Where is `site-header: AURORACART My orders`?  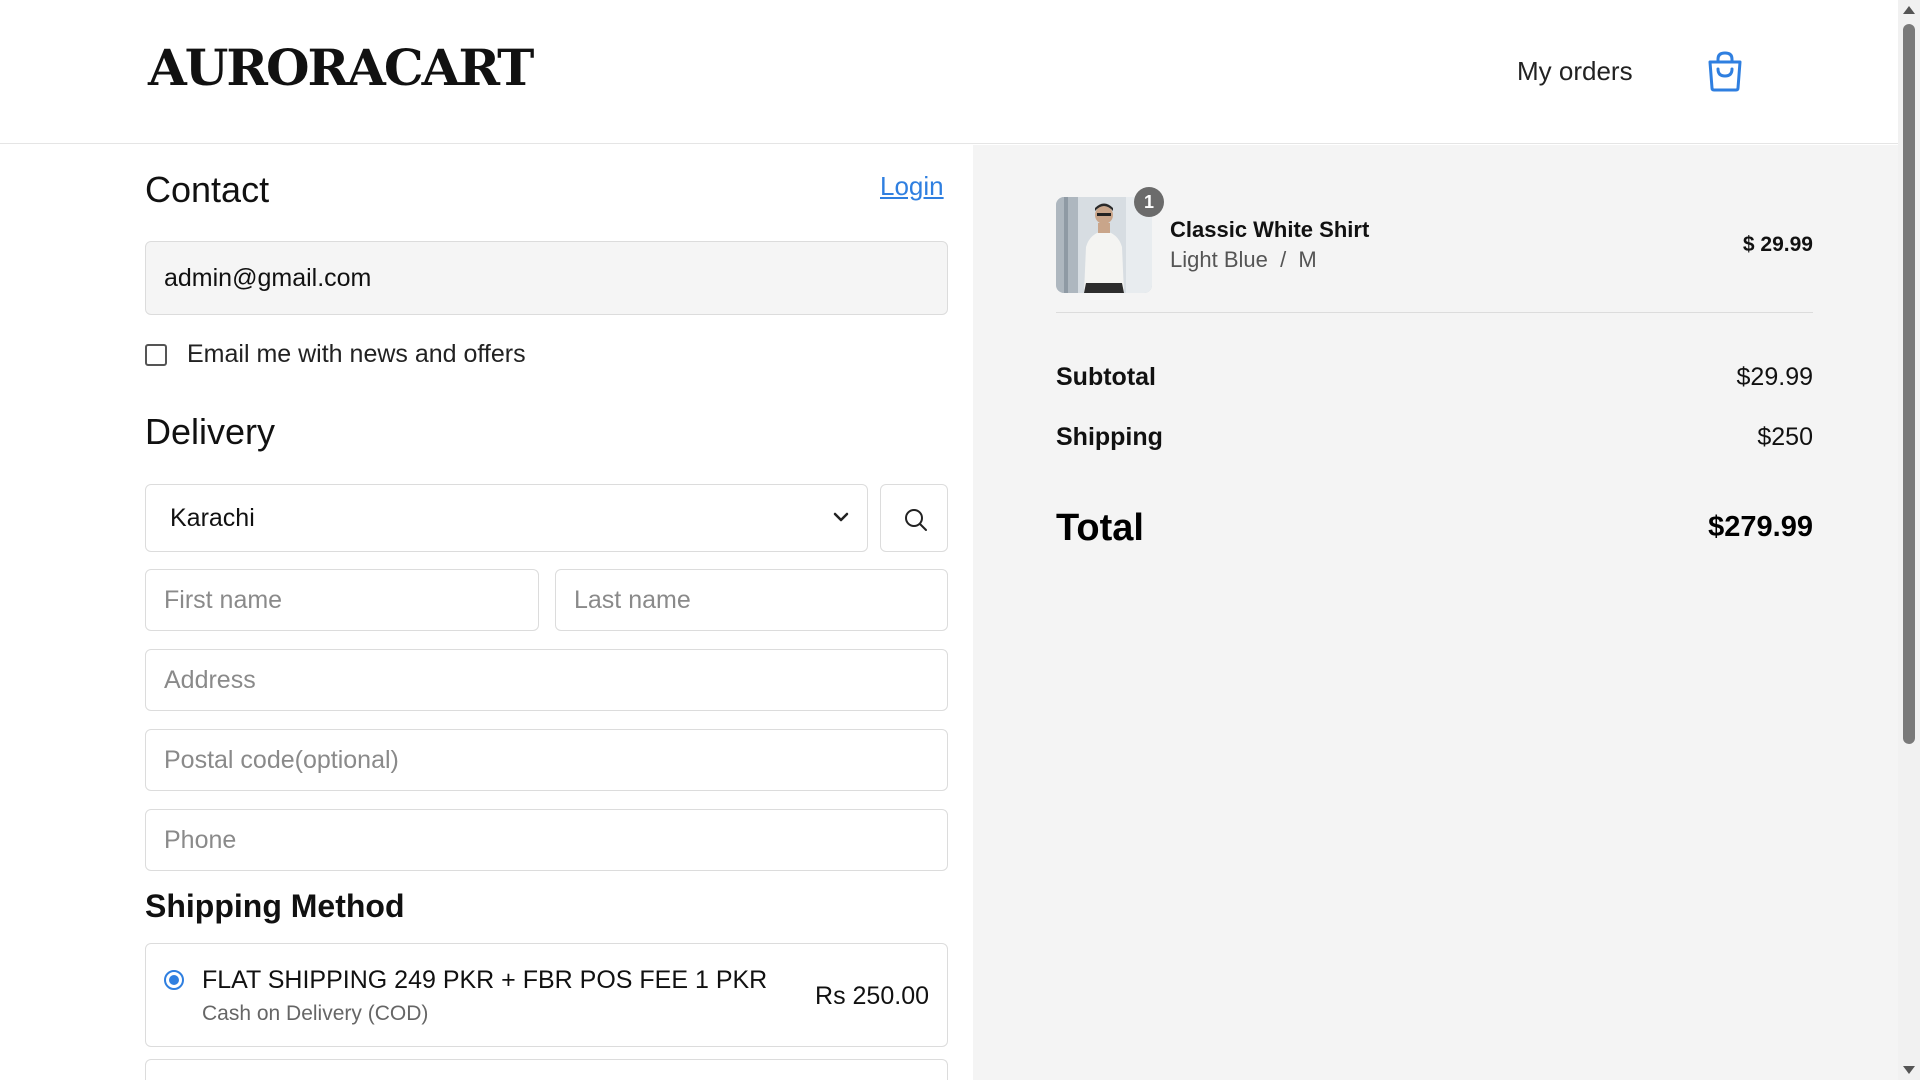 site-header: AURORACART My orders is located at coordinates (949, 72).